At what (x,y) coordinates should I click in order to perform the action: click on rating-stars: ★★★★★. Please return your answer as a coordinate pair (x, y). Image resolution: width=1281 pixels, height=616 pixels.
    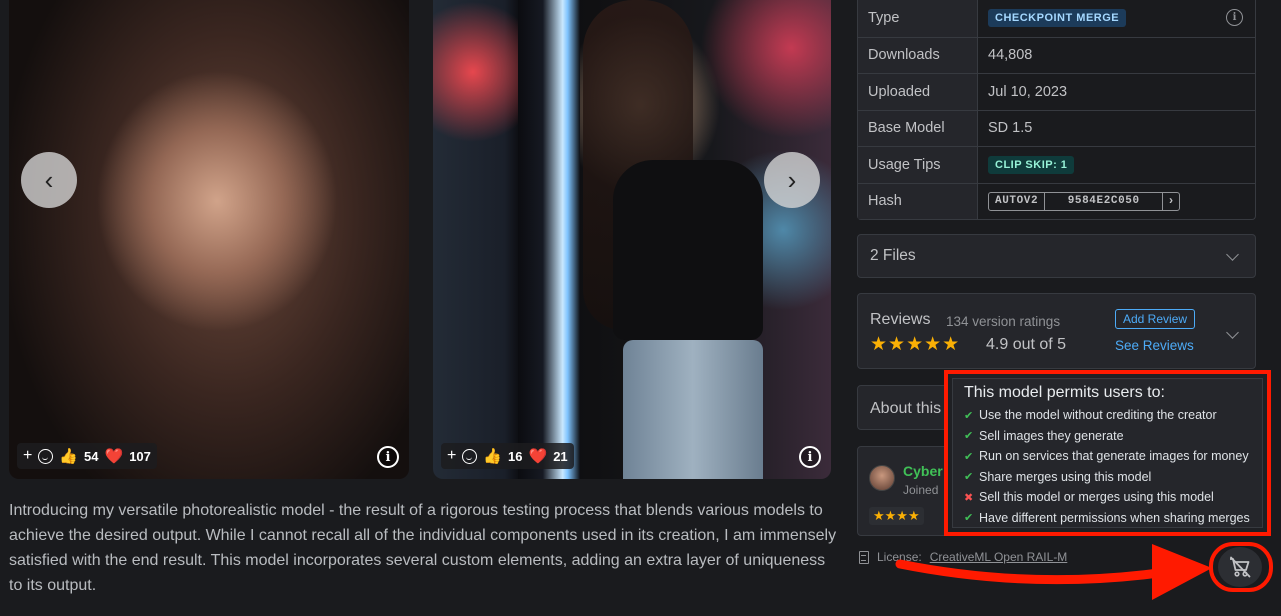
    Looking at the image, I should click on (915, 344).